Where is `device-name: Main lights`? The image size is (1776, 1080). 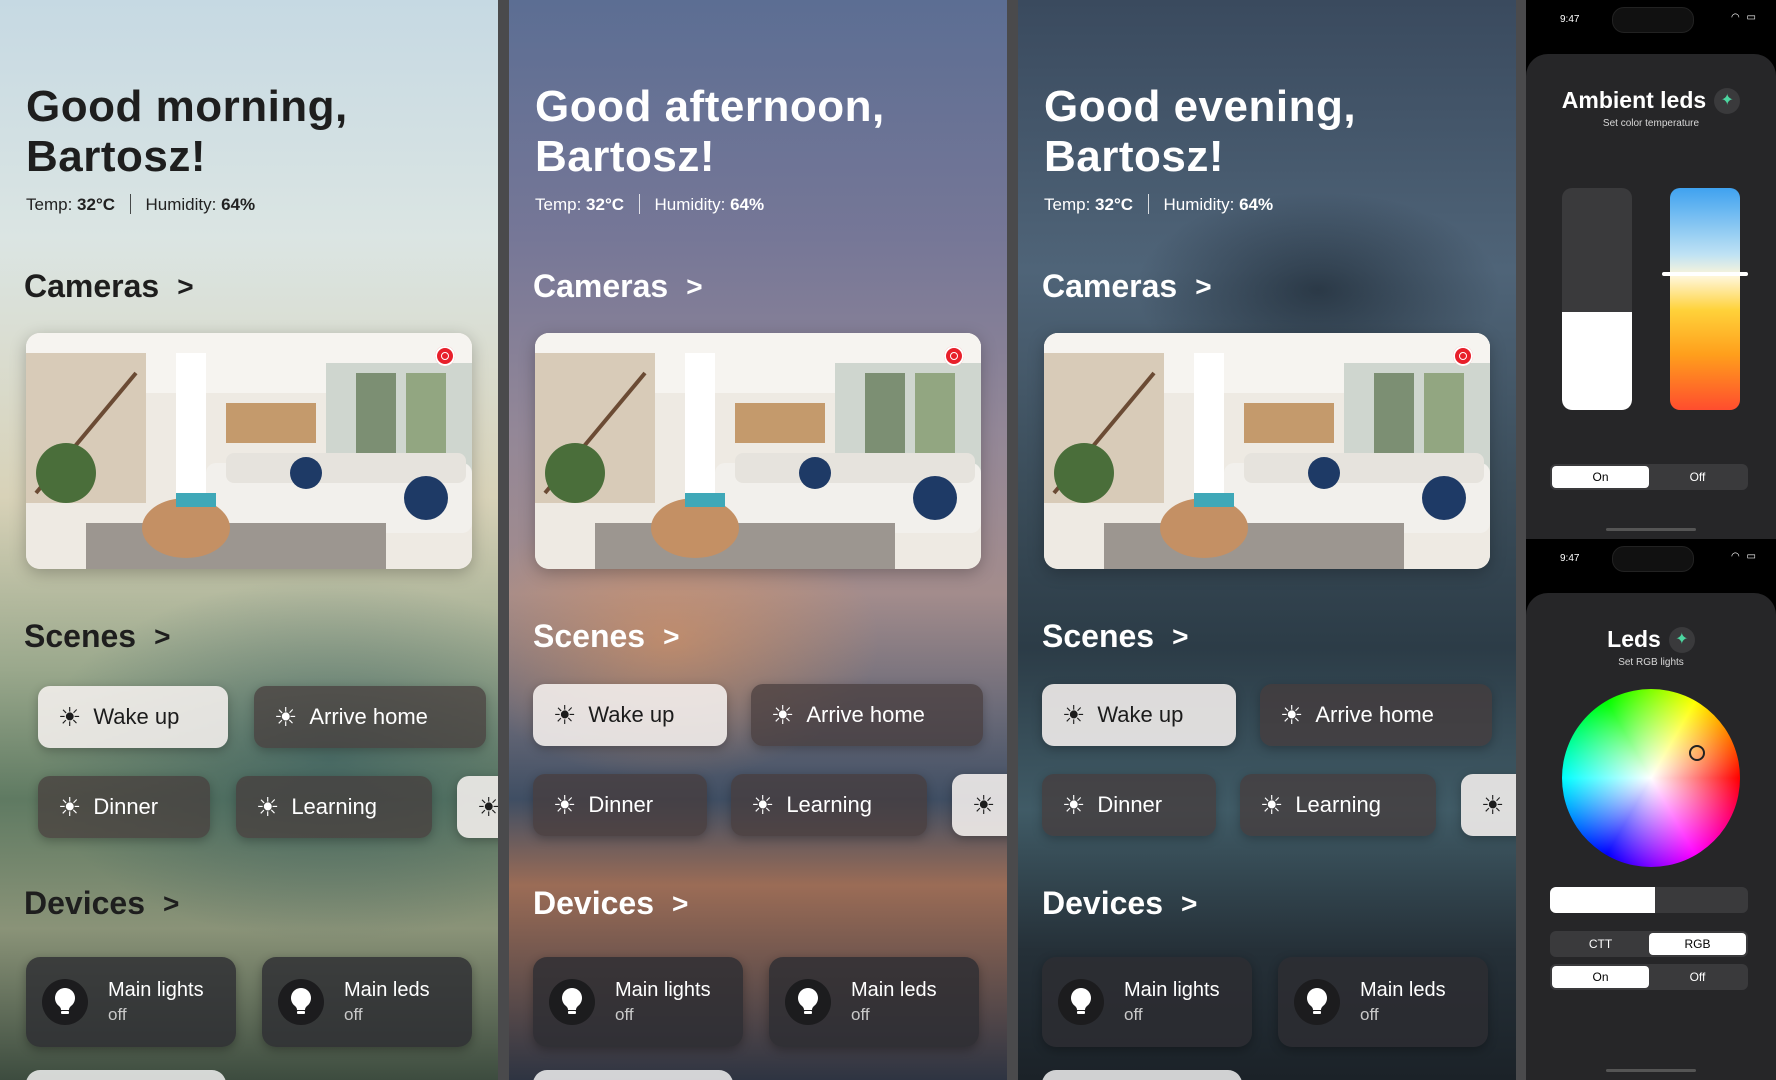
device-name: Main lights is located at coordinates (1172, 990).